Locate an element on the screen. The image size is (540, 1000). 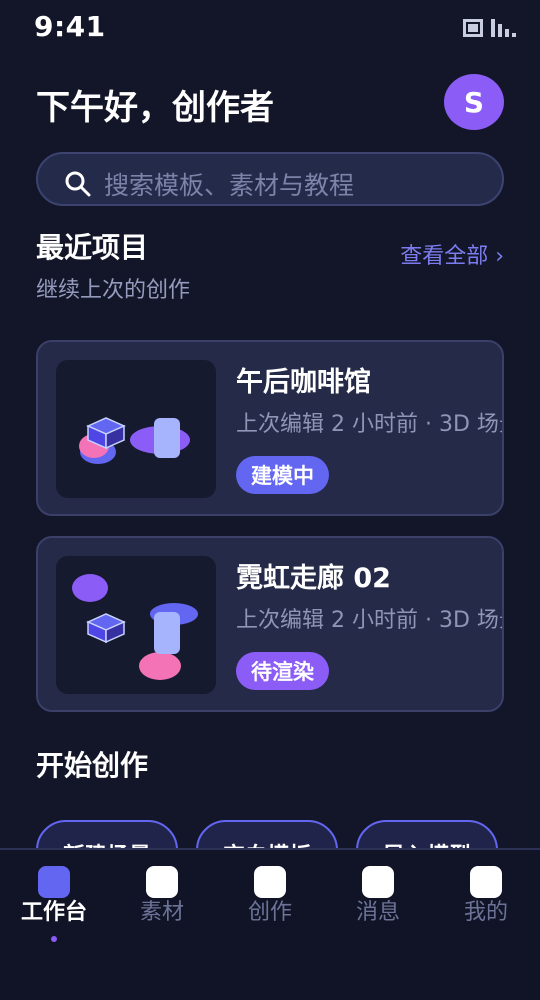
status-badge: 建模中 is located at coordinates (282, 475).